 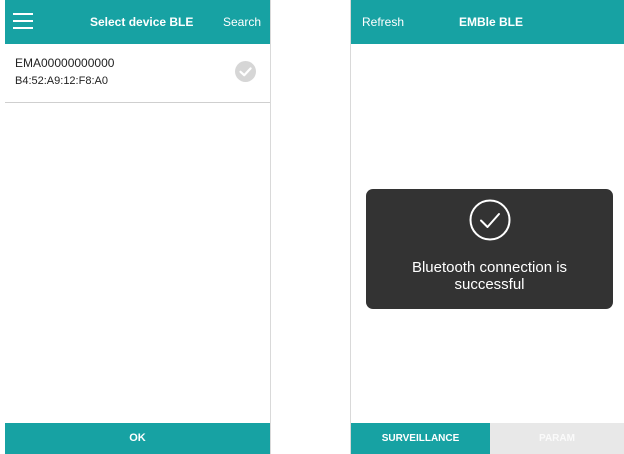 I want to click on toast-message: Bluetooth connection is successful, so click(x=489, y=276).